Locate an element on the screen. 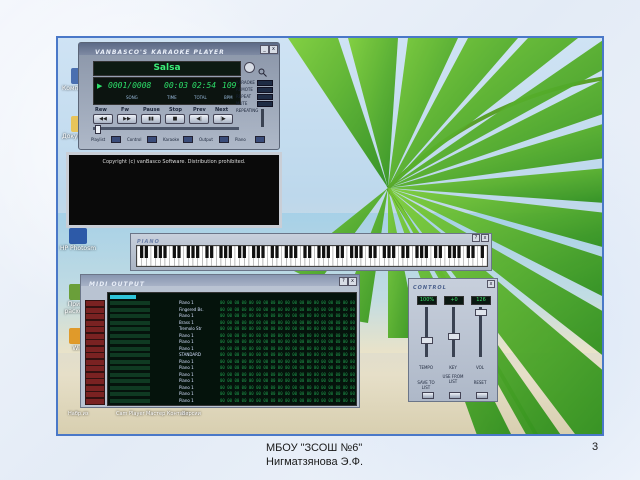 This screenshot has width=640, height=480. close-button: x is located at coordinates (273, 49).